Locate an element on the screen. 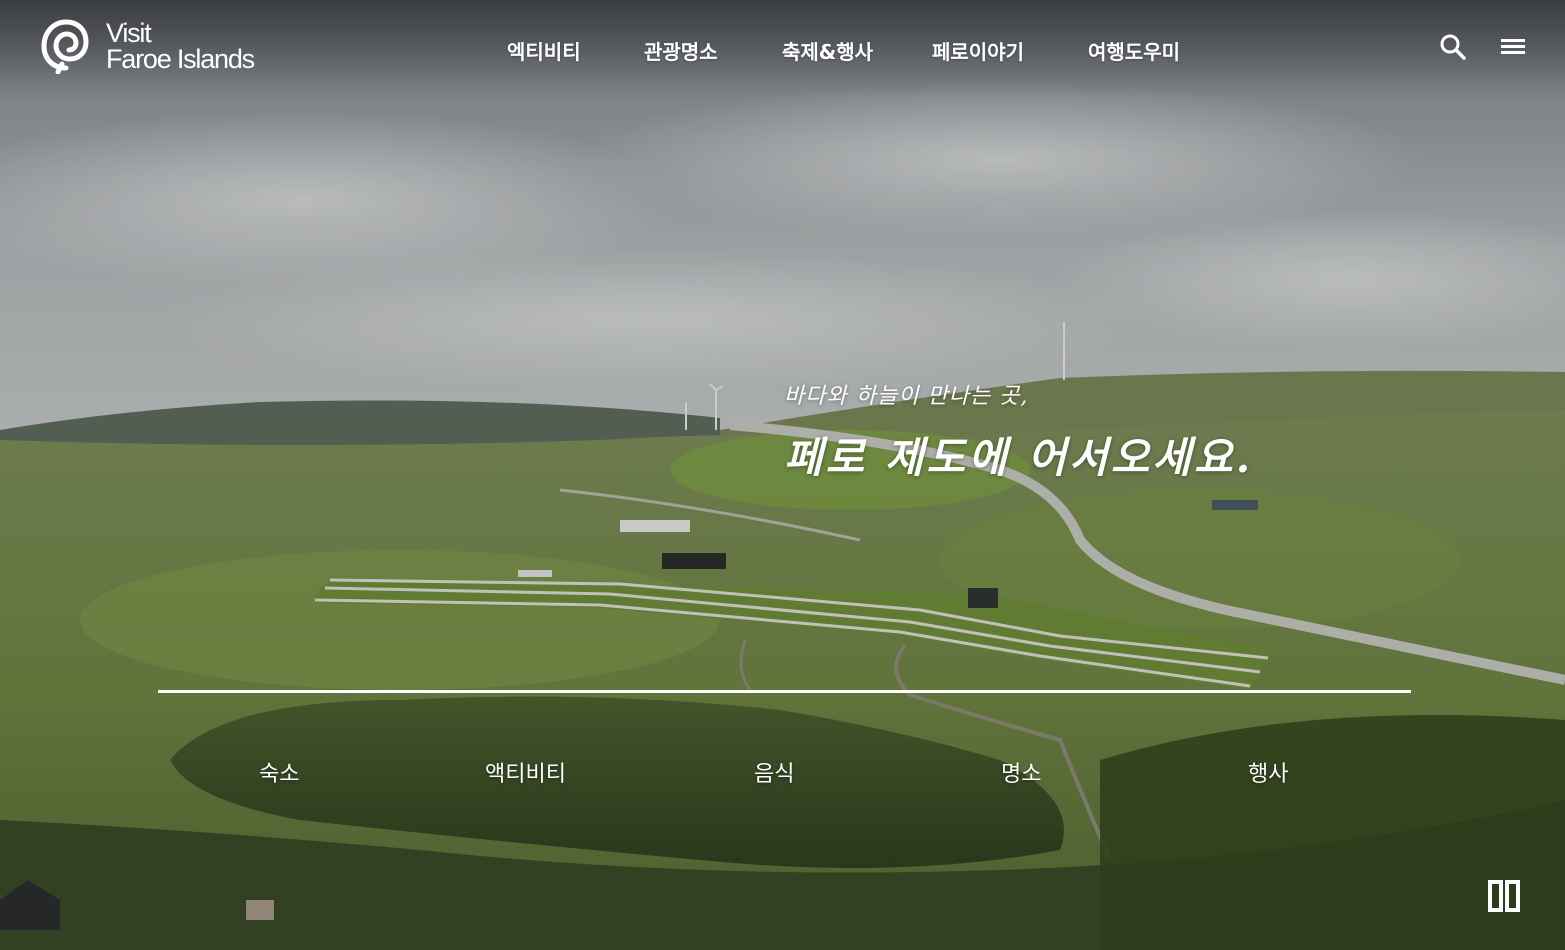 The height and width of the screenshot is (950, 1565). quick-link-accommodation: 숙소 is located at coordinates (279, 772).